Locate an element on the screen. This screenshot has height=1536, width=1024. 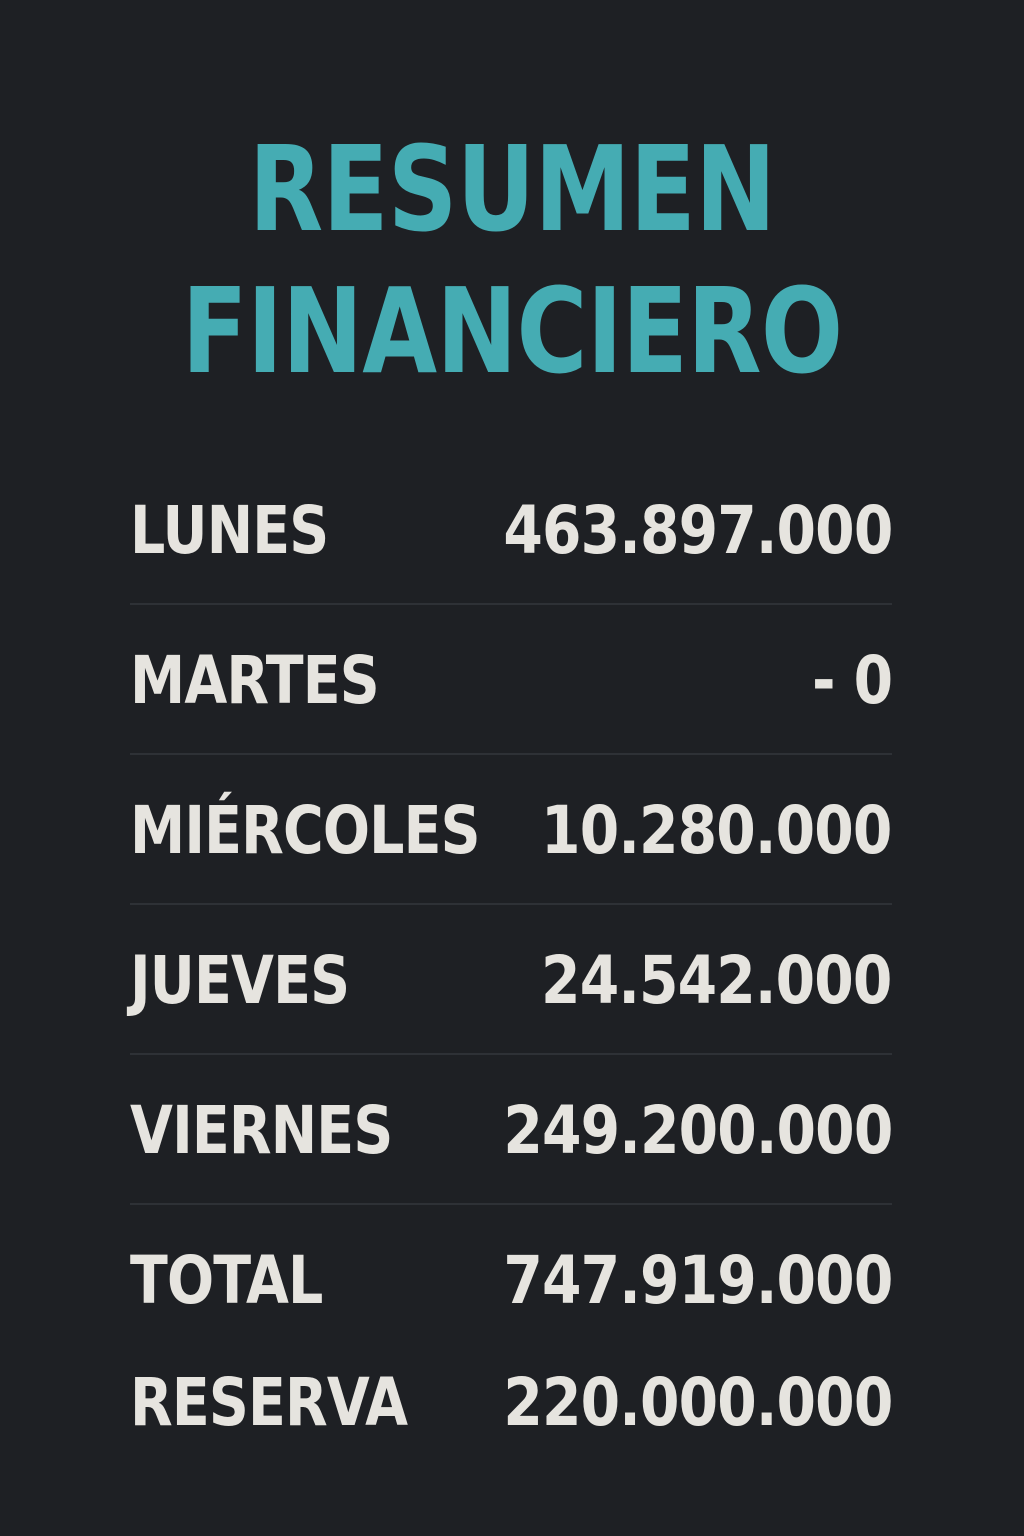
row-label: LUNES is located at coordinates (229, 530).